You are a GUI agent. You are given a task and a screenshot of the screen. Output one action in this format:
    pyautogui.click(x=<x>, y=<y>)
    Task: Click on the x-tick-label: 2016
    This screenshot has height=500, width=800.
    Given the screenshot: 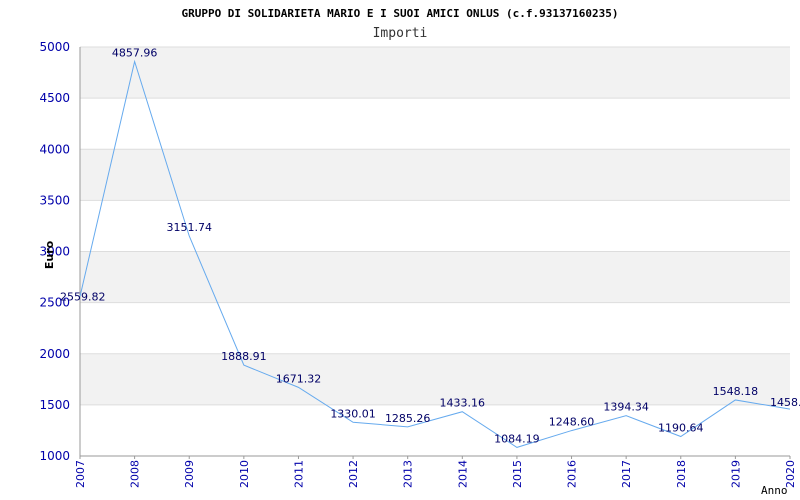 What is the action you would take?
    pyautogui.click(x=572, y=474)
    